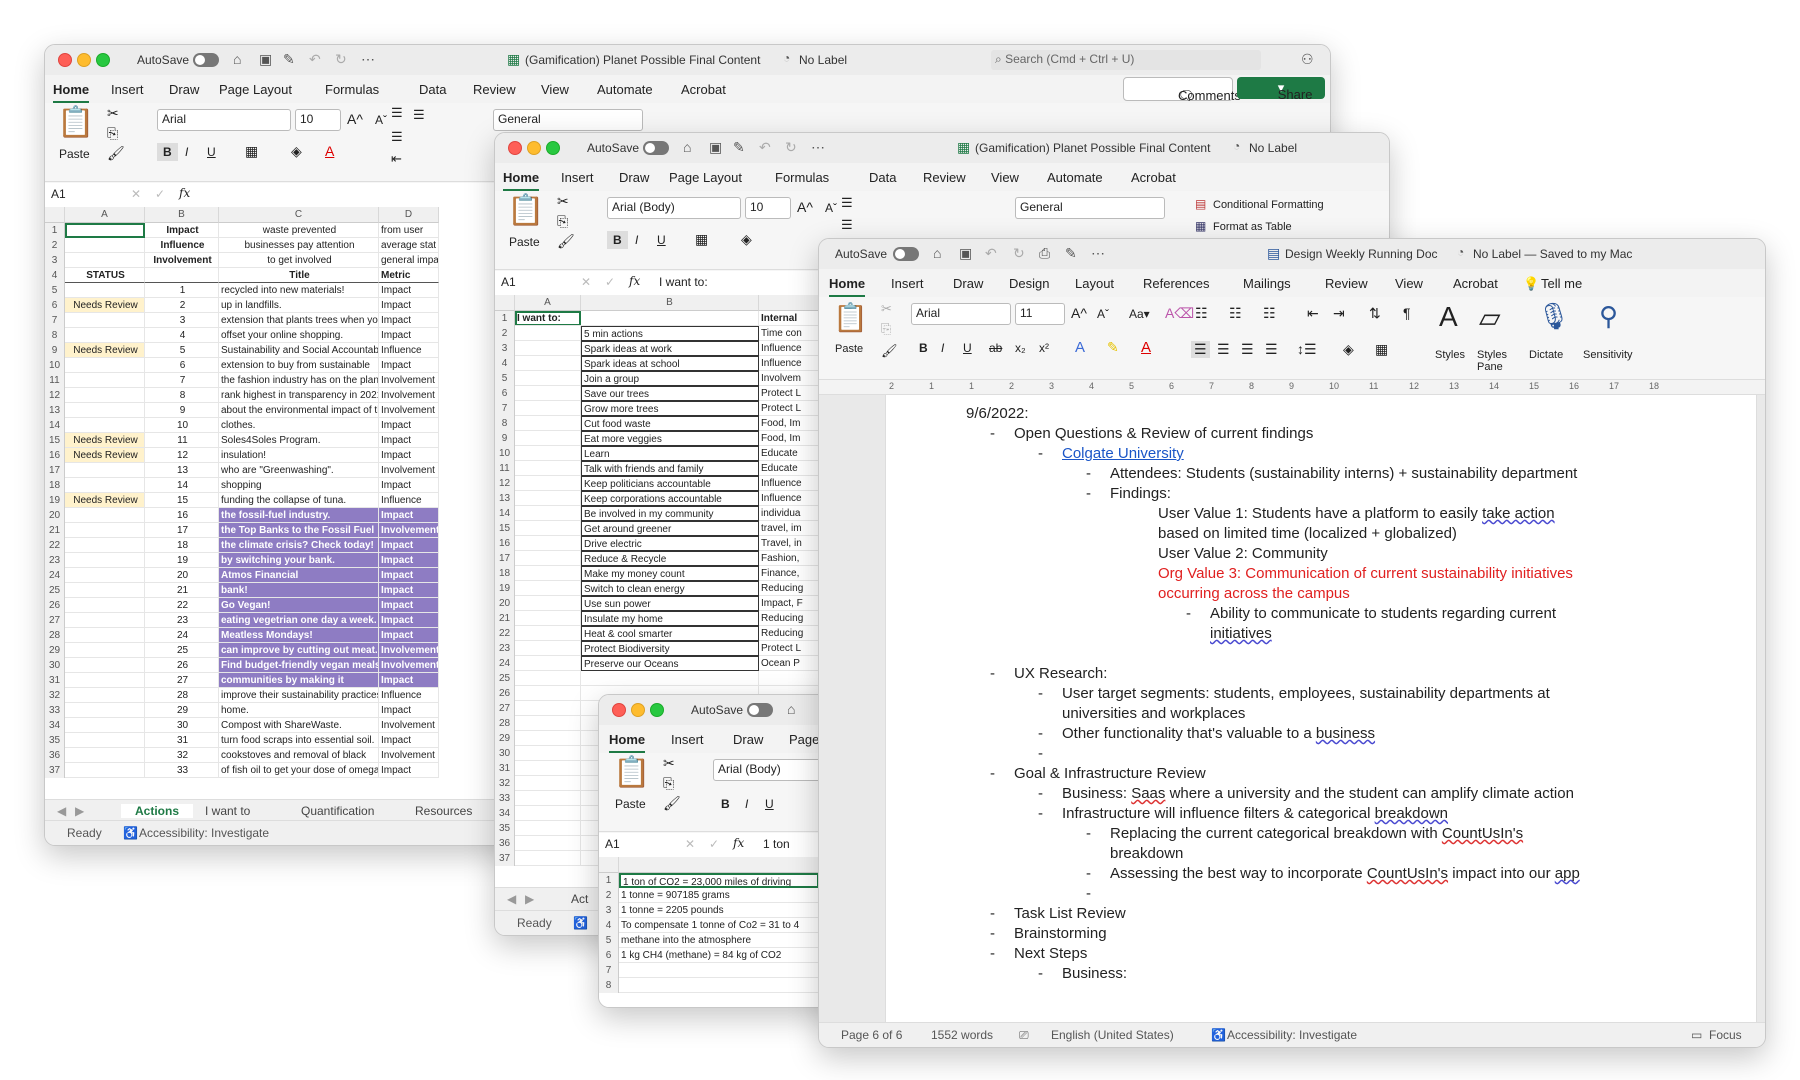 The image size is (1800, 1080). What do you see at coordinates (1024, 1035) in the screenshot?
I see `proofing-icon: ⎚` at bounding box center [1024, 1035].